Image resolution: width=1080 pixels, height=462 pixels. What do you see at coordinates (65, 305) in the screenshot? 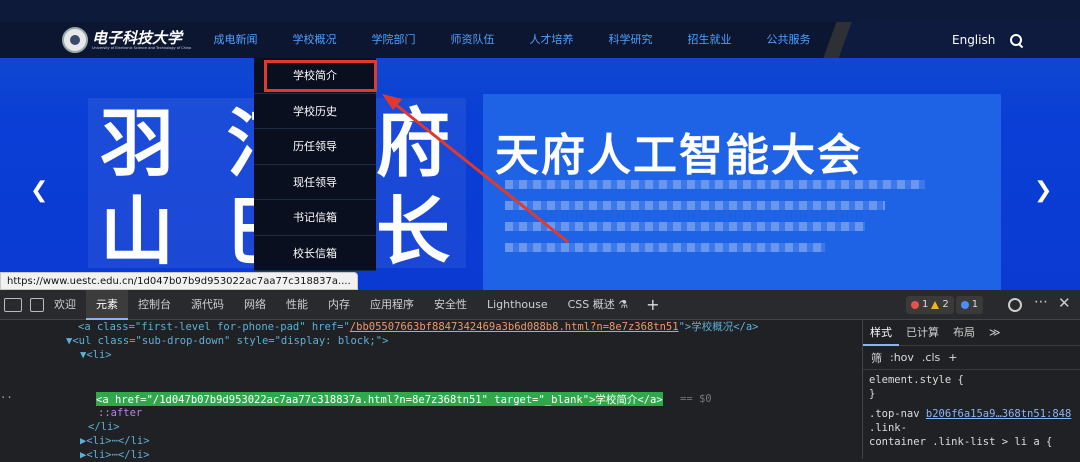
I see `tab-welcome: 欢迎` at bounding box center [65, 305].